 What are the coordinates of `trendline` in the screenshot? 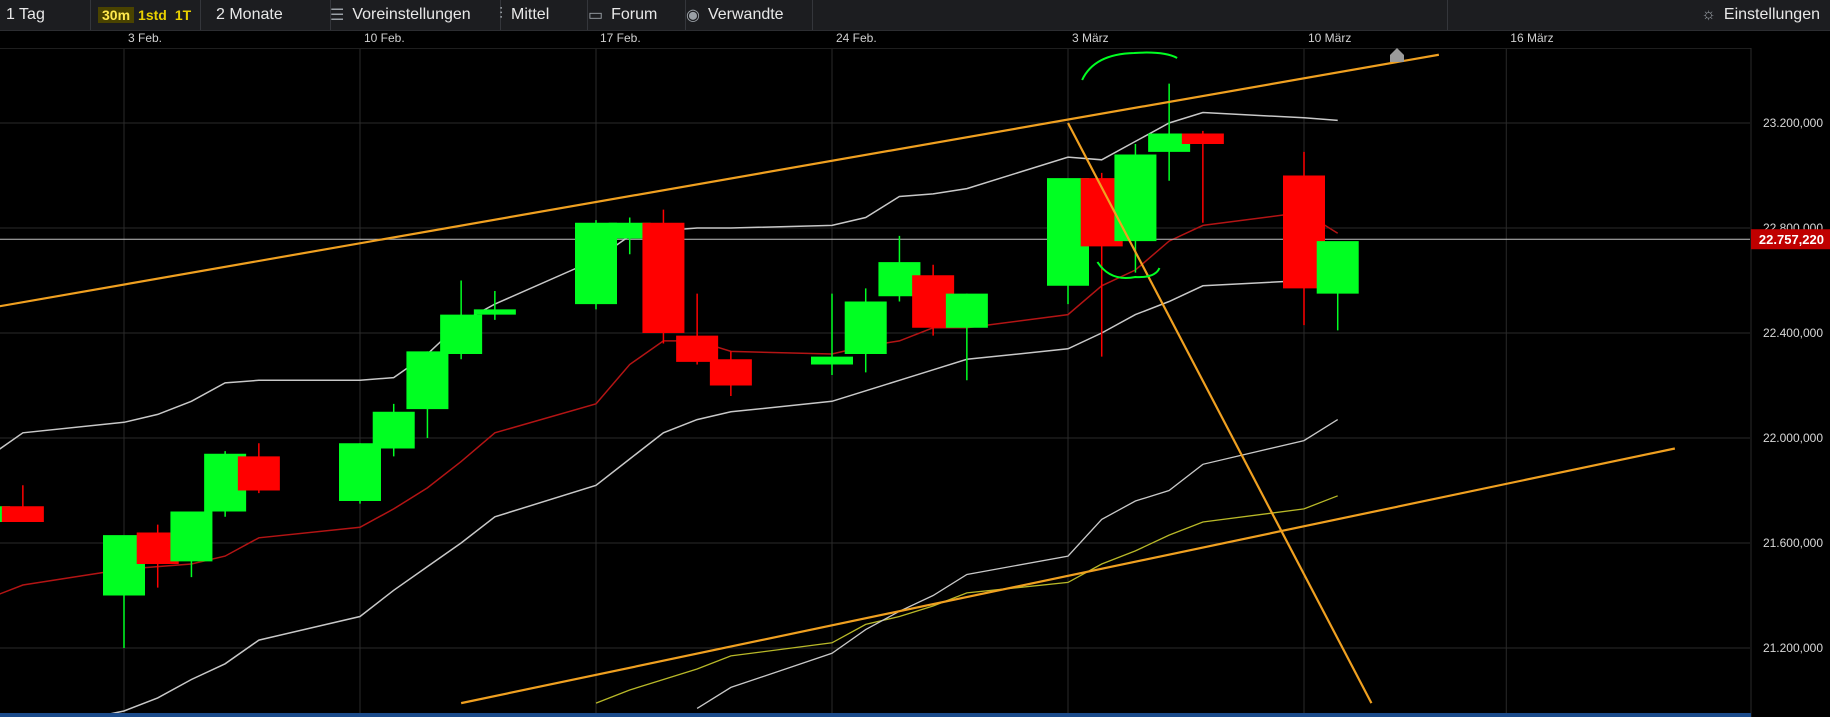 It's located at (1220, 413).